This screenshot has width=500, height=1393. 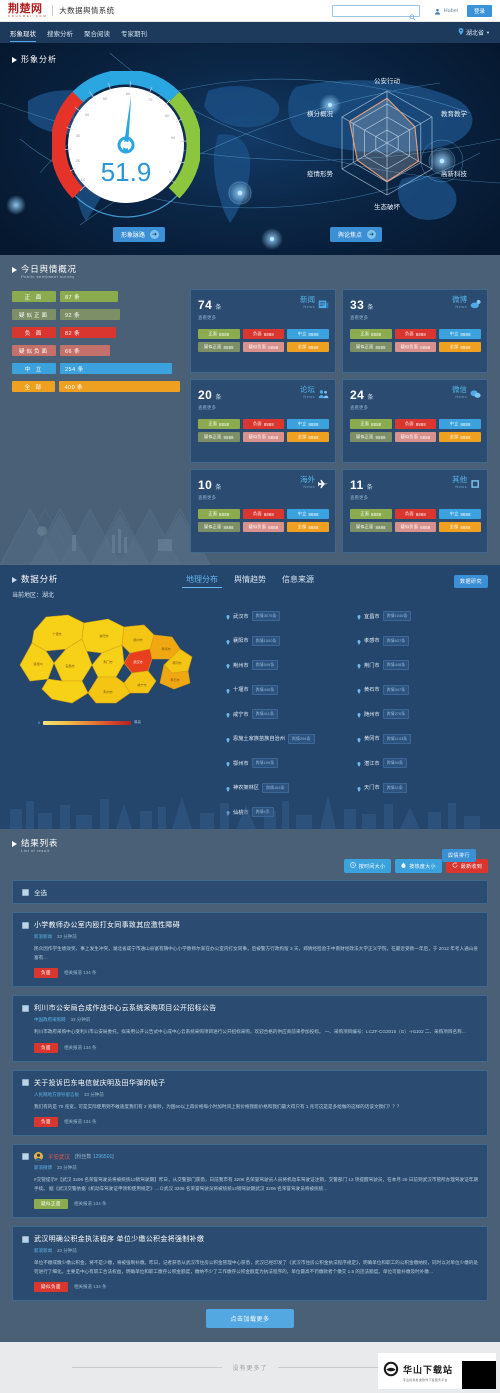 What do you see at coordinates (60, 32) in the screenshot?
I see `nav-item-search-analysis: 搜索分析` at bounding box center [60, 32].